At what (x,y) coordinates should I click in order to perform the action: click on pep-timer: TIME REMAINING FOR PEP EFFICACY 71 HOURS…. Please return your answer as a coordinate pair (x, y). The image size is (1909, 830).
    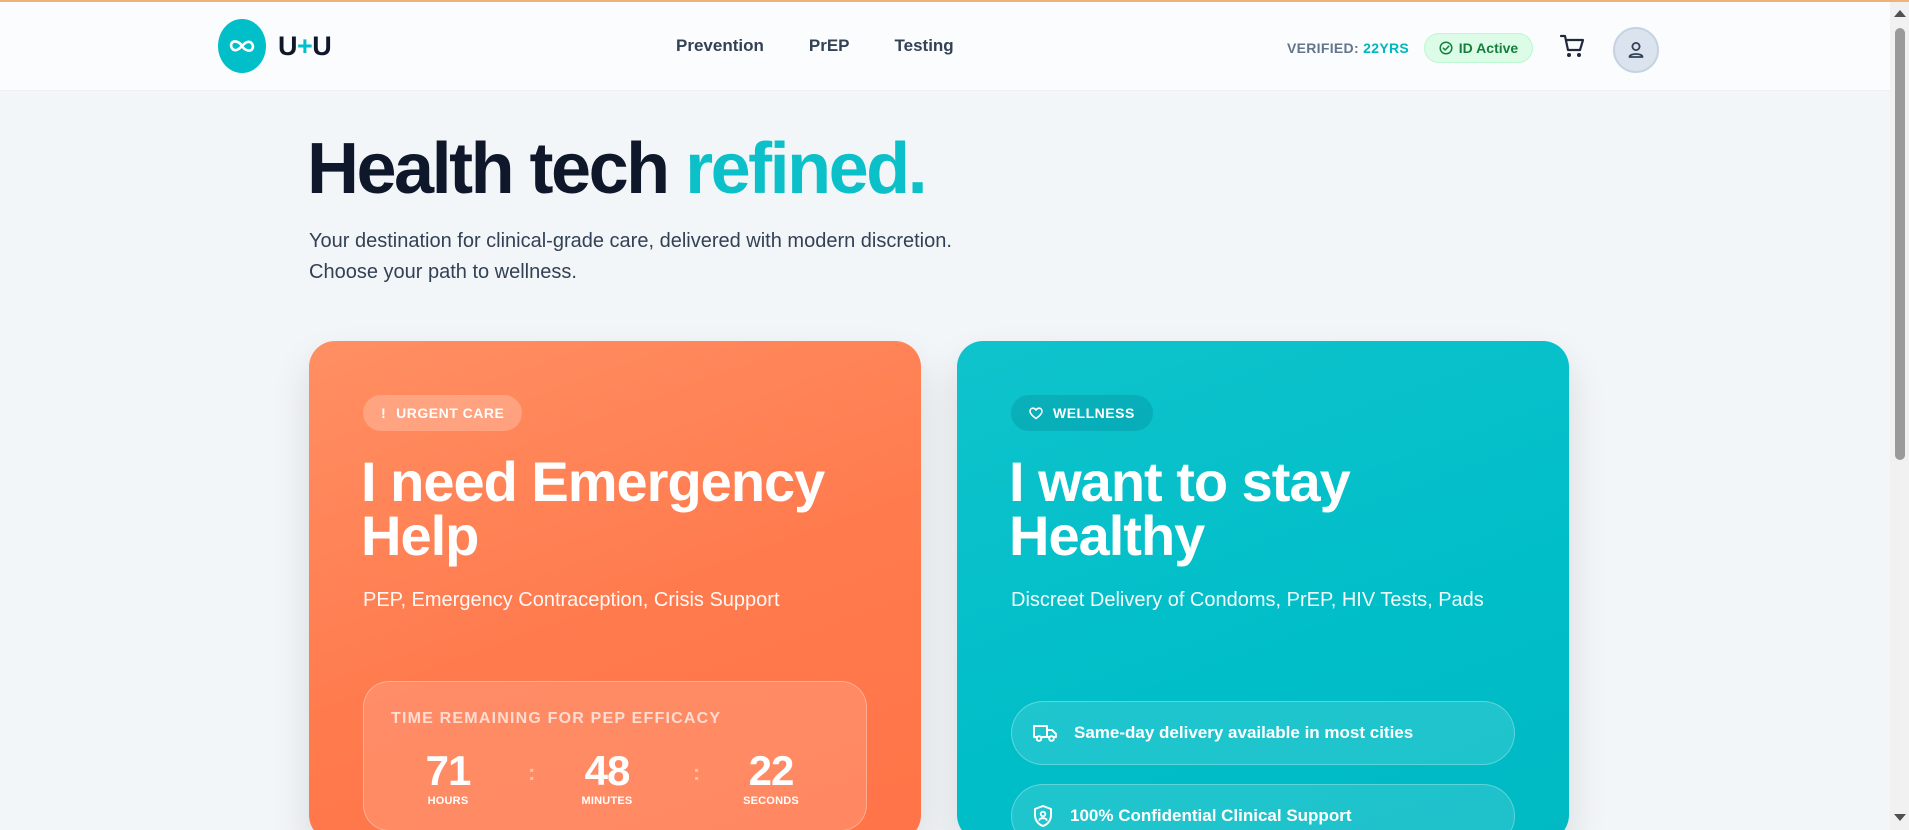
    Looking at the image, I should click on (615, 755).